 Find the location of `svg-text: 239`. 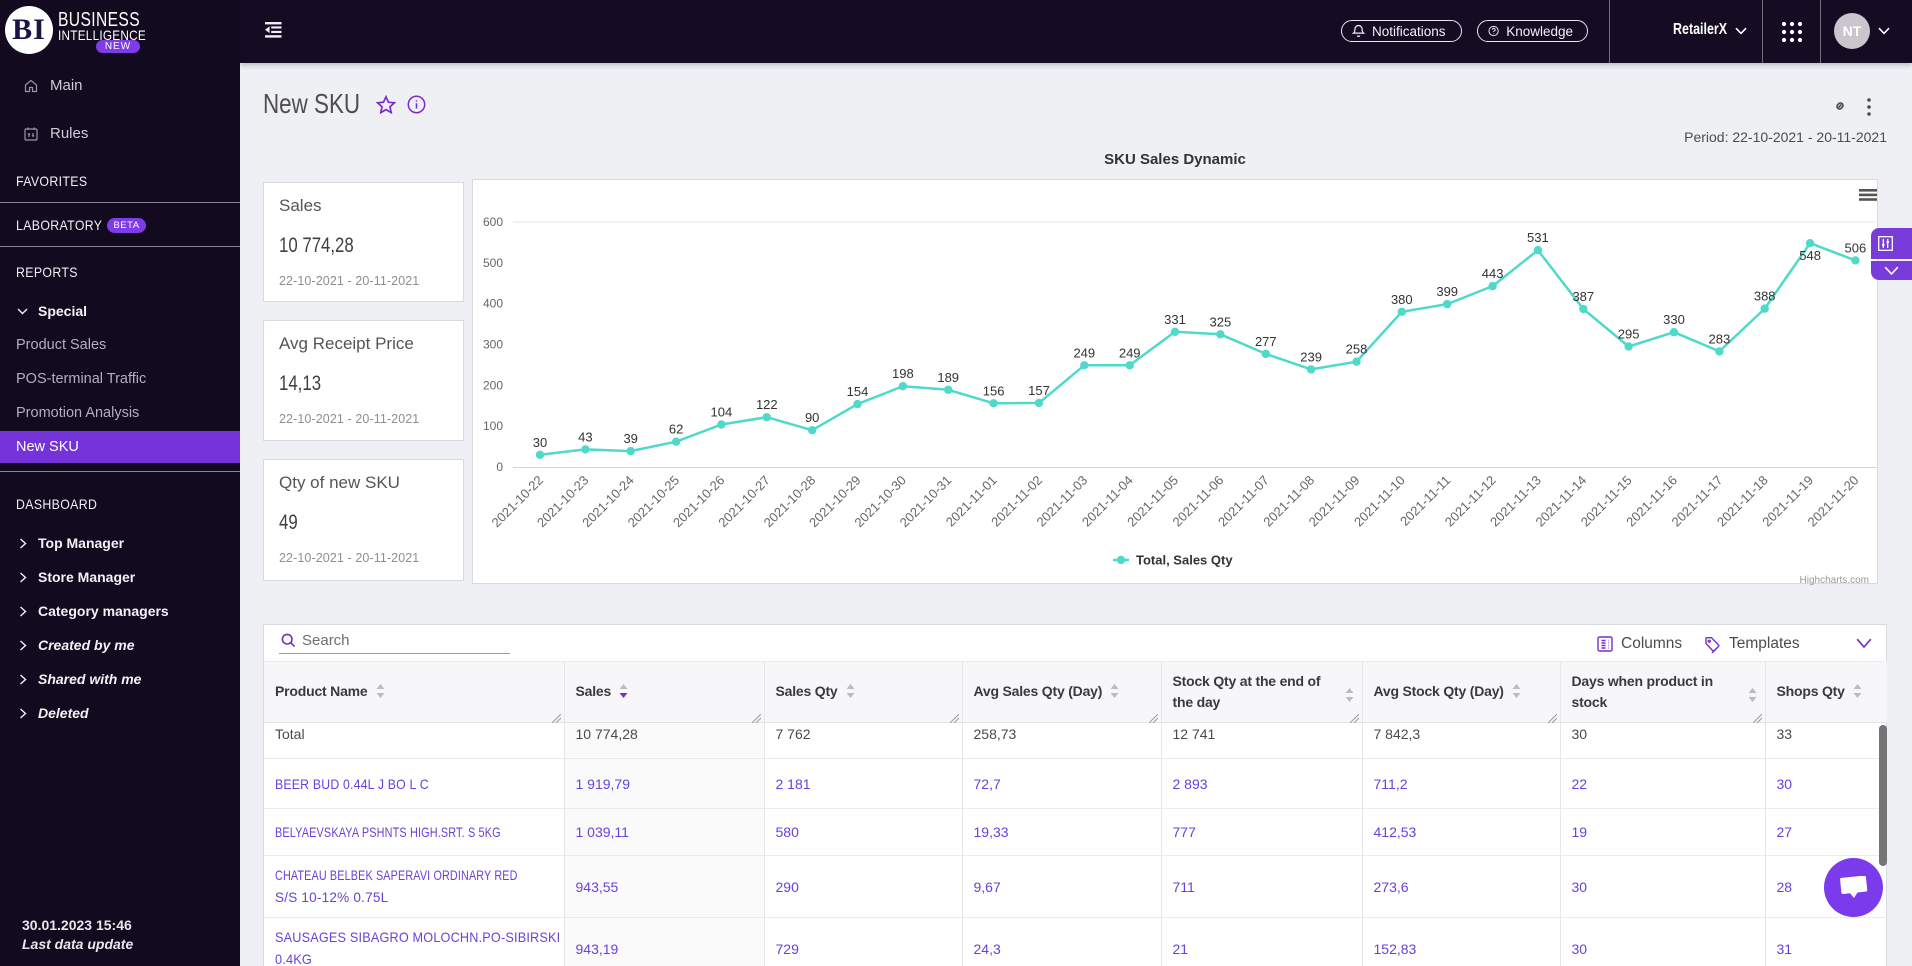

svg-text: 239 is located at coordinates (1311, 356).